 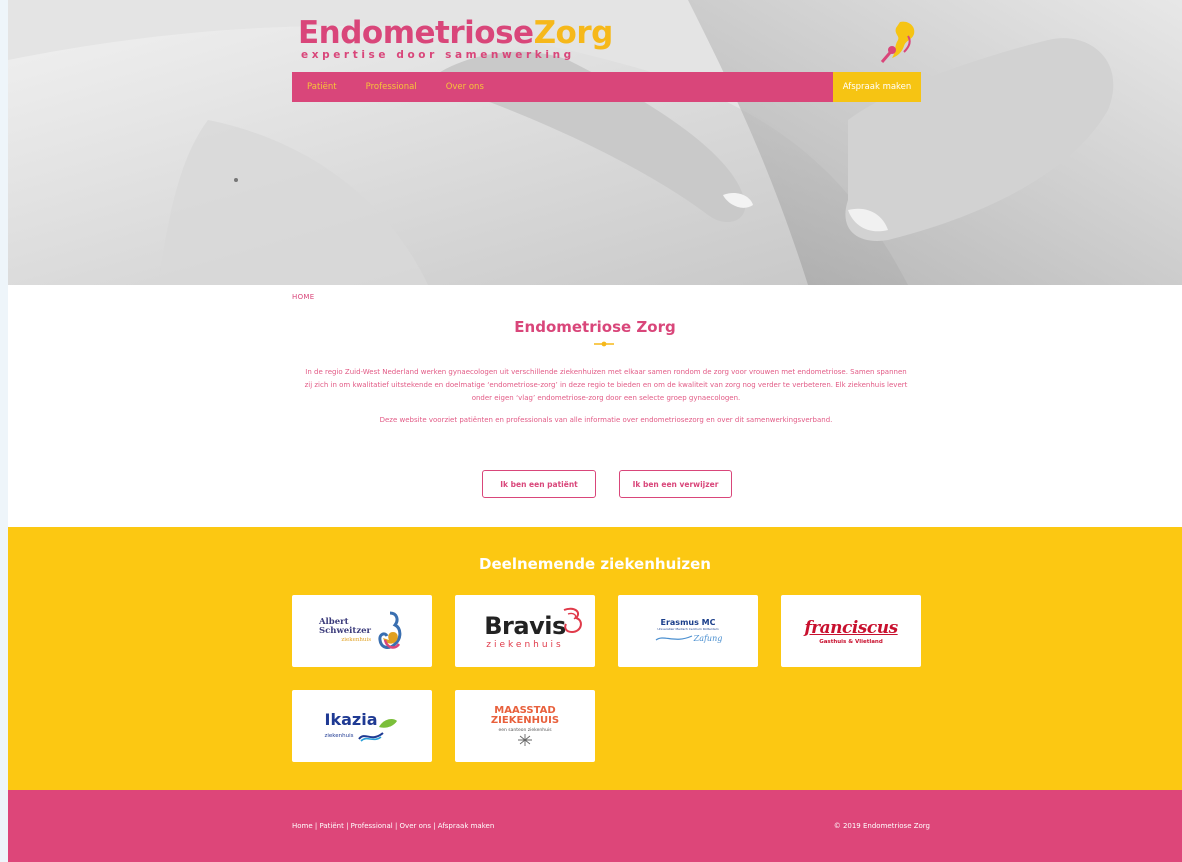 I want to click on nav-item-over-ons: Over ons, so click(x=465, y=87).